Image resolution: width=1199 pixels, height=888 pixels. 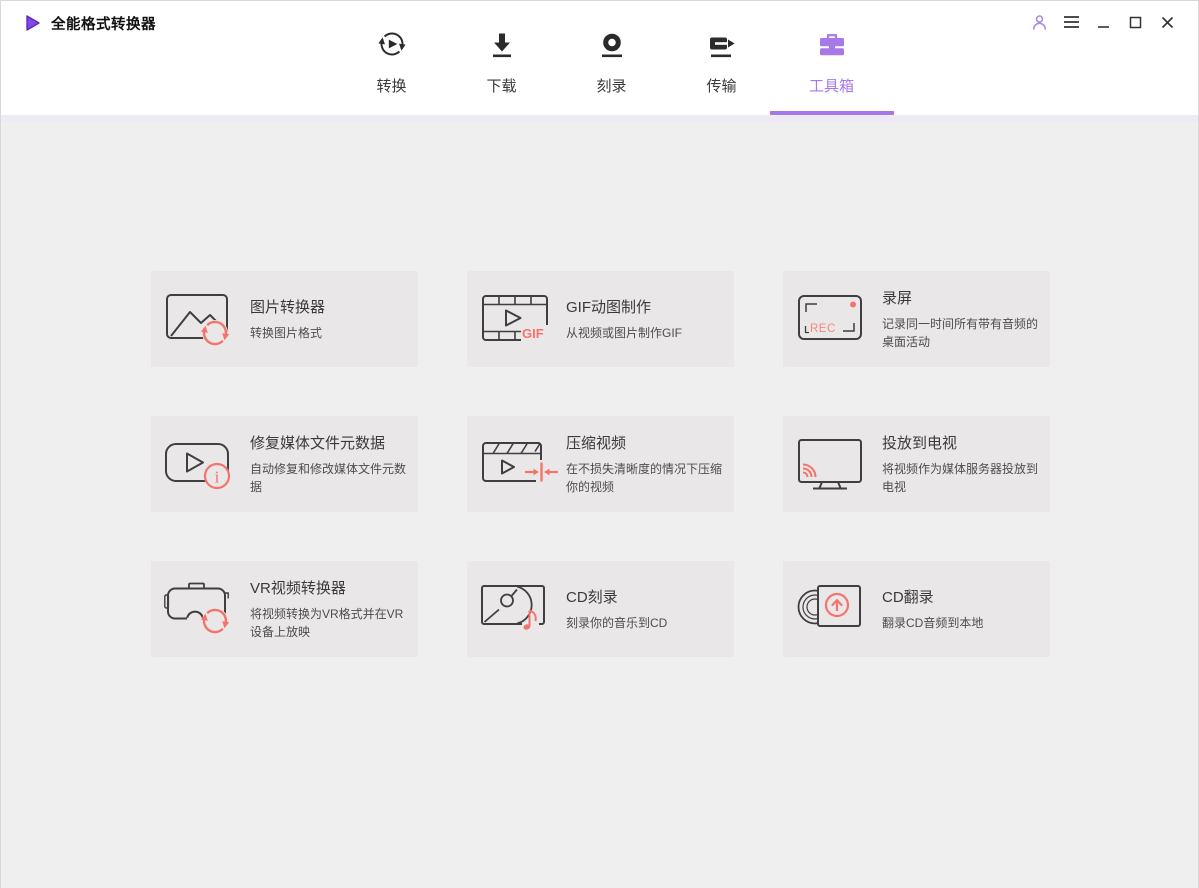 I want to click on card-title: CD翻录, so click(x=908, y=597).